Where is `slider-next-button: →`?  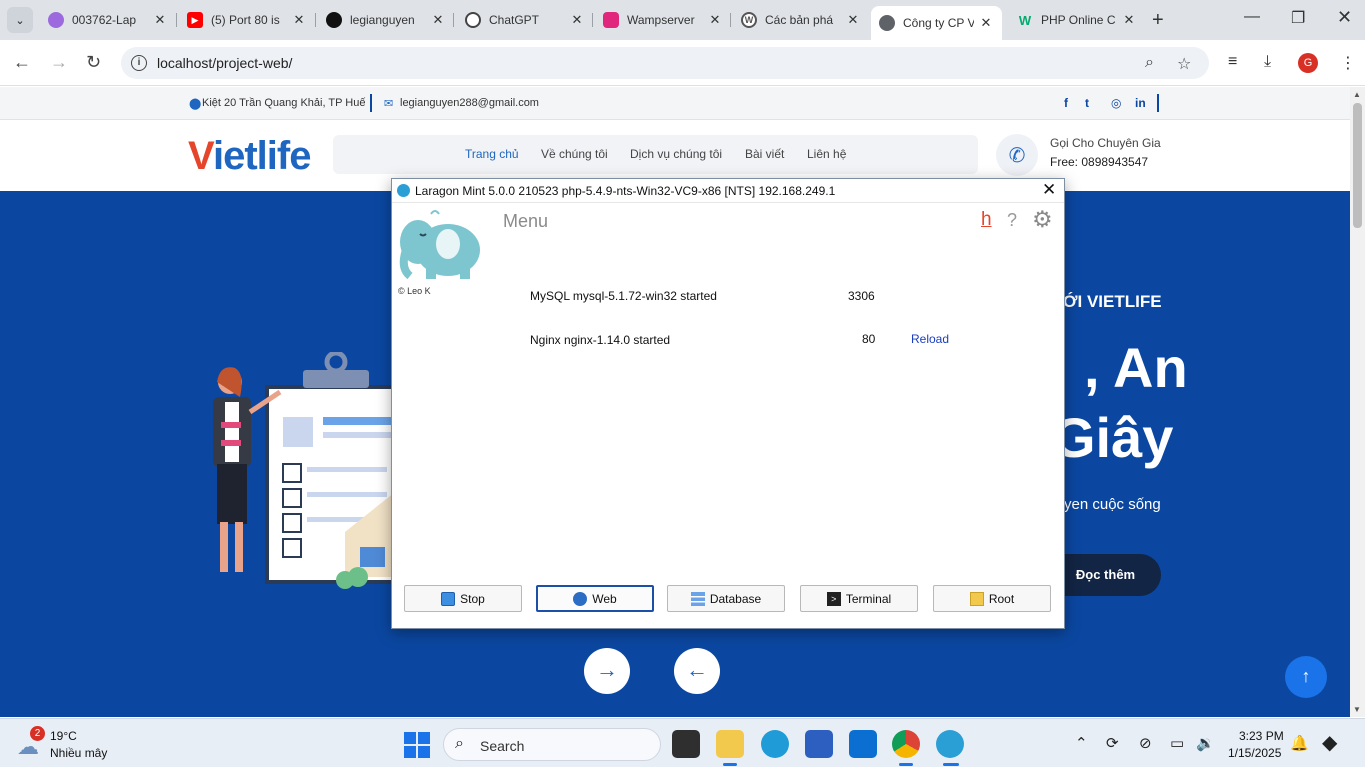
slider-next-button: → is located at coordinates (607, 671).